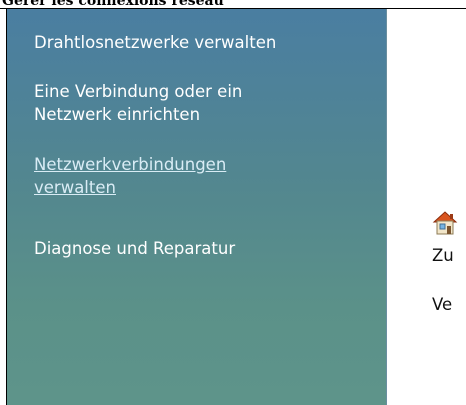 The height and width of the screenshot is (405, 466). I want to click on task-setup-line-2: Netzwerk einrichten, so click(117, 114).